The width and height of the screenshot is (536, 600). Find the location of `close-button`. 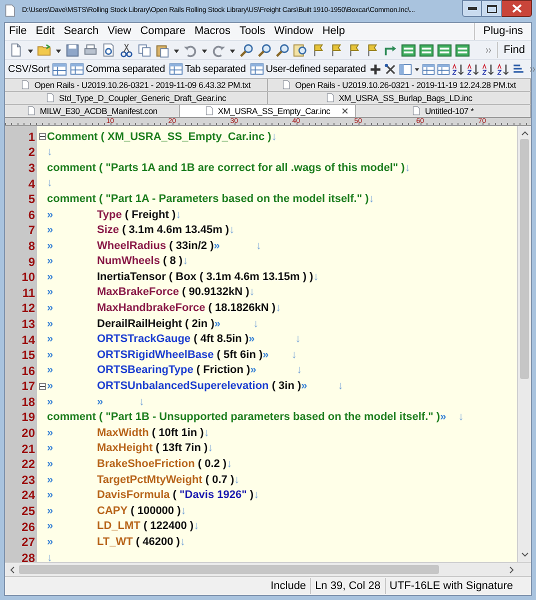

close-button is located at coordinates (517, 8).